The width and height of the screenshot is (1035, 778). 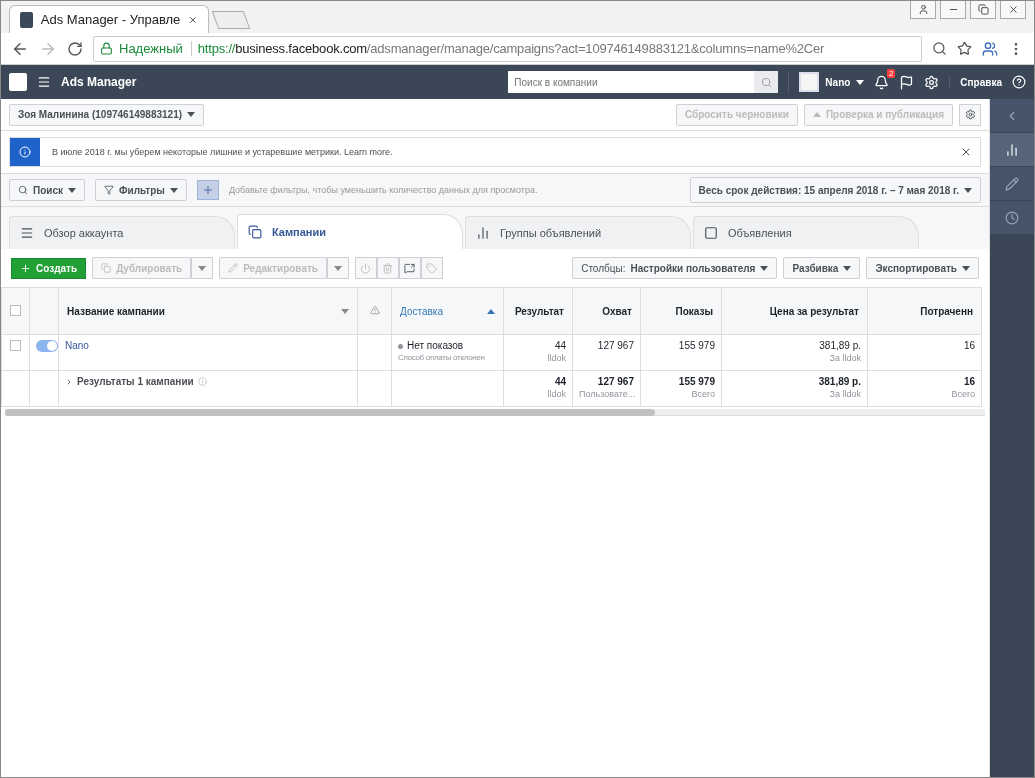 I want to click on summary-cell-text: 155 979, so click(x=696, y=381).